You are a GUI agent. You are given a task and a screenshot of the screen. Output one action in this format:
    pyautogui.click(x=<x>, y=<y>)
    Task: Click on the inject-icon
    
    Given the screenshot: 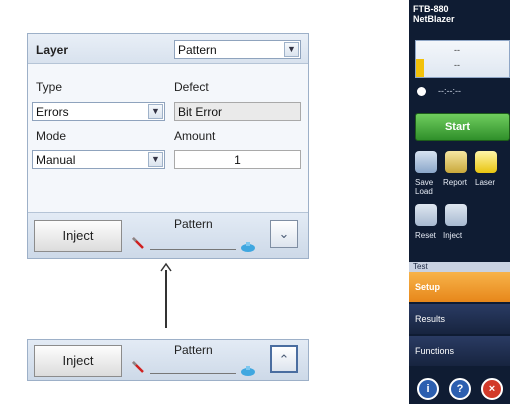 What is the action you would take?
    pyautogui.click(x=456, y=215)
    